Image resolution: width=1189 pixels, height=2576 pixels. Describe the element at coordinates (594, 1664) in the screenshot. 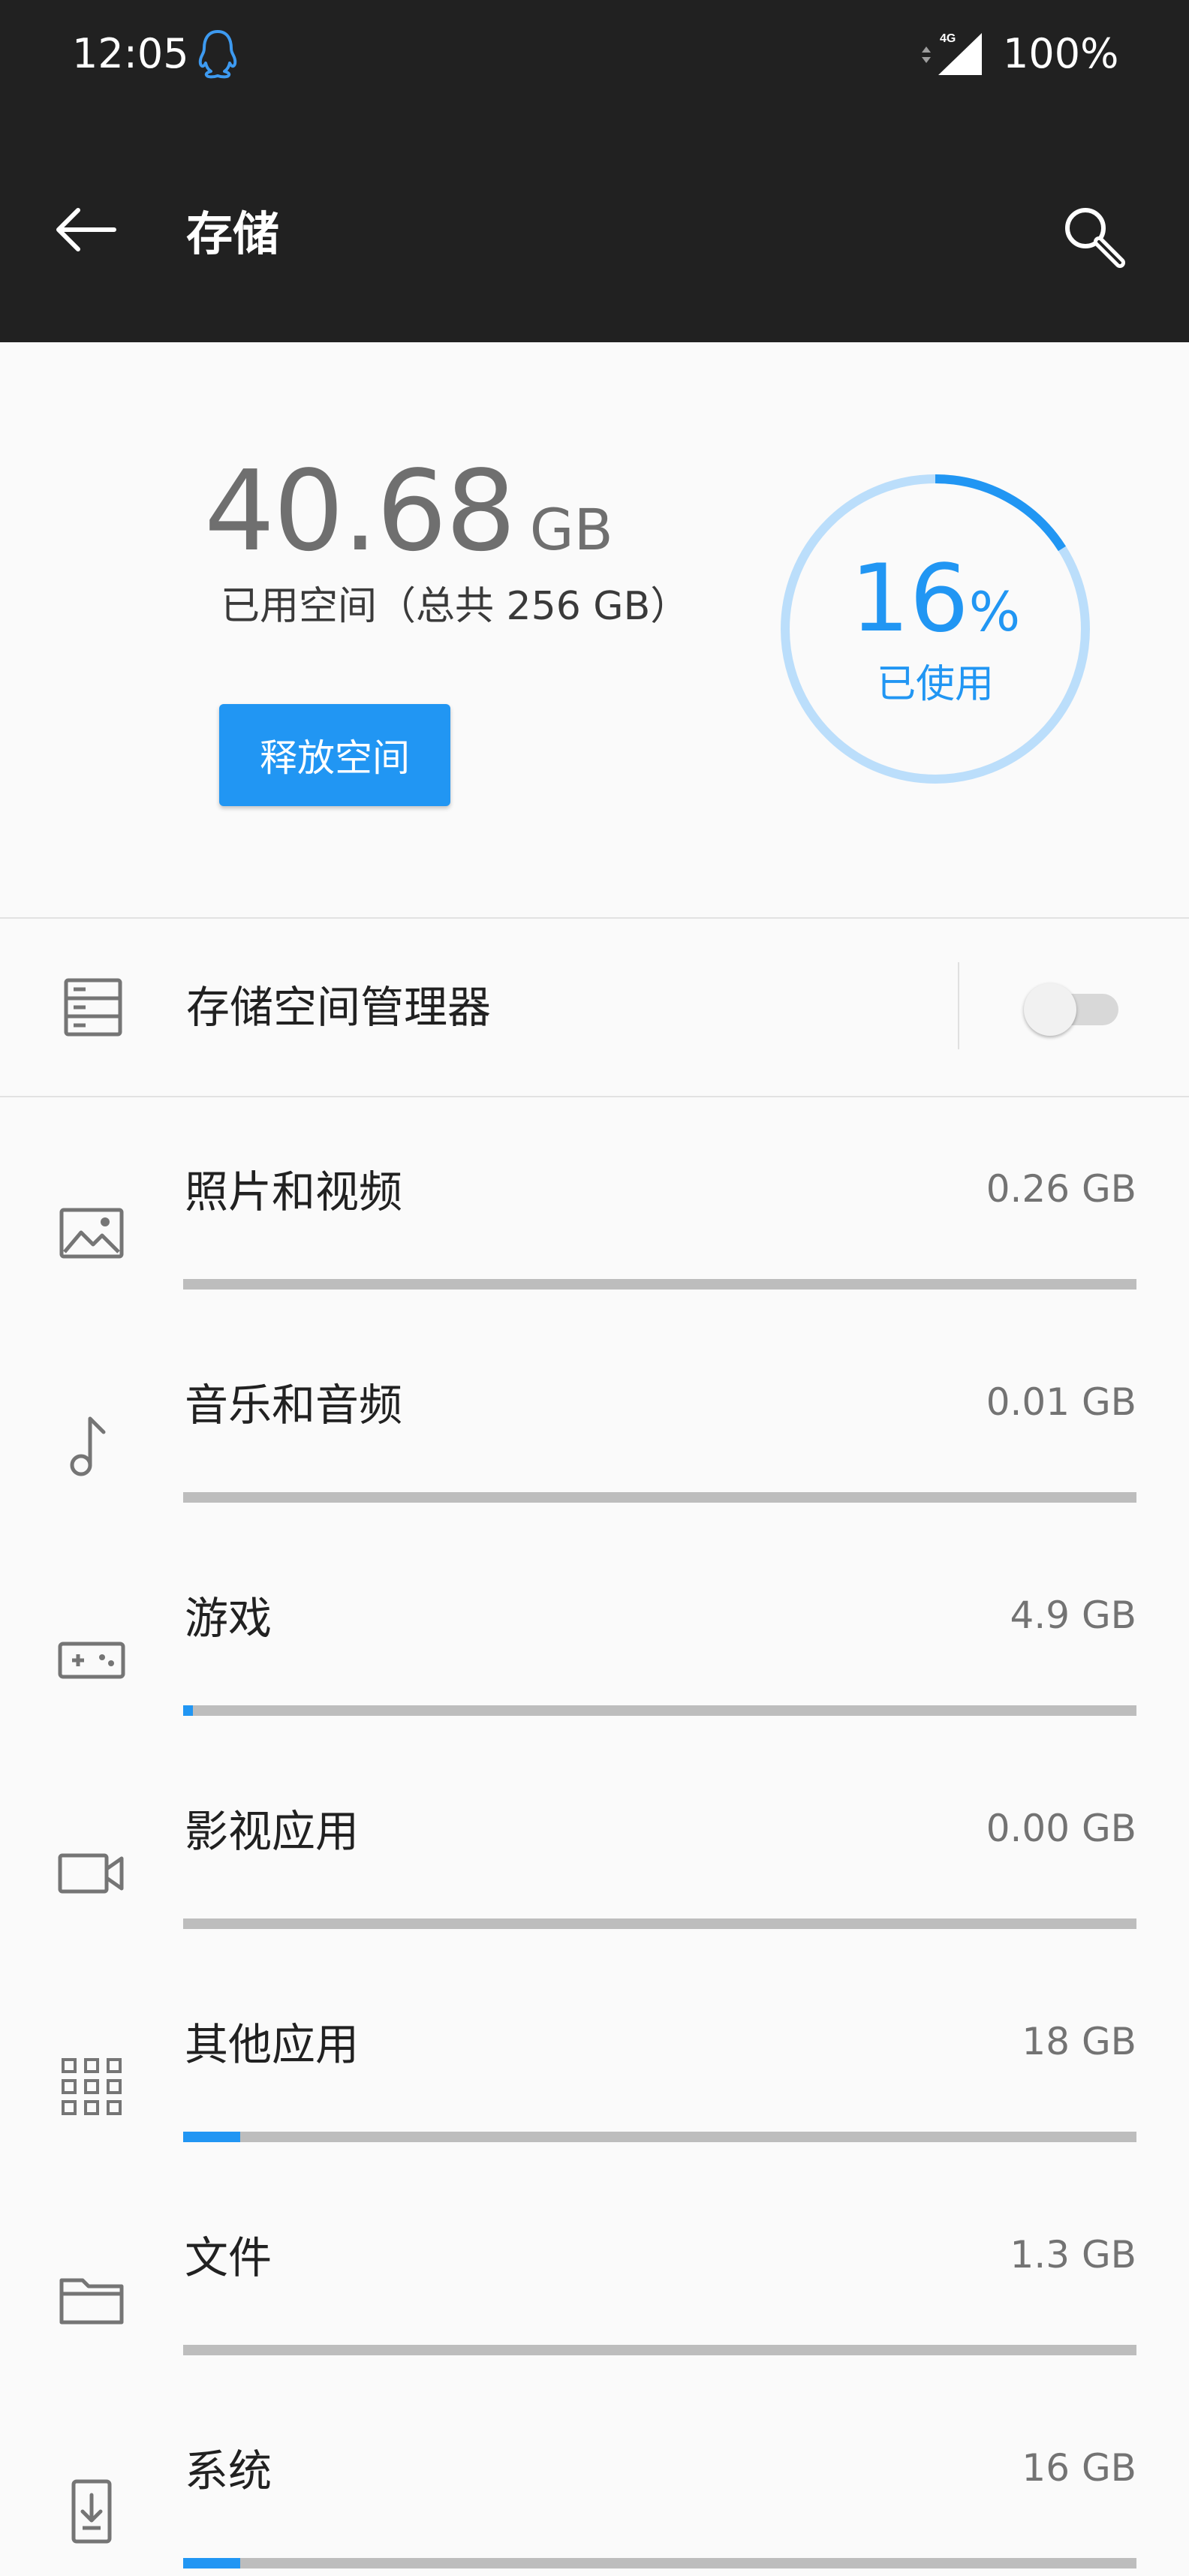

I see `category-games: 游戏 4.9 GB` at that location.